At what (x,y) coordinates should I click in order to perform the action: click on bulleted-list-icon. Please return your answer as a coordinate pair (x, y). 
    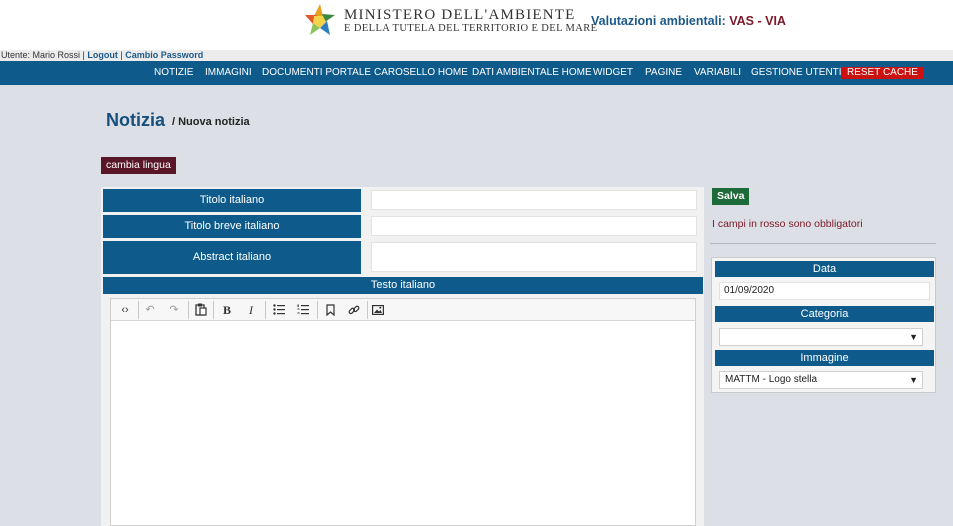
    Looking at the image, I should click on (279, 310).